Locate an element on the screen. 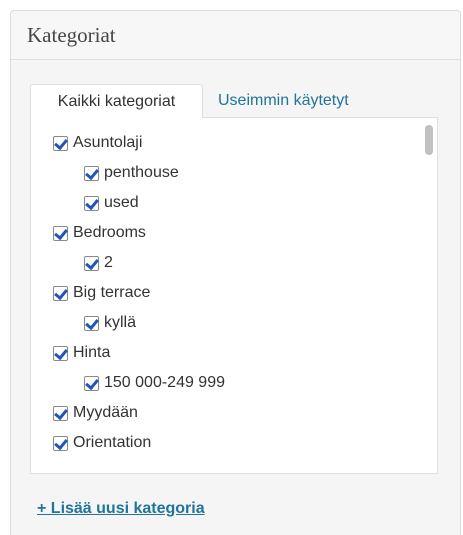 Image resolution: width=463 pixels, height=535 pixels. category-label: penthouse is located at coordinates (141, 172).